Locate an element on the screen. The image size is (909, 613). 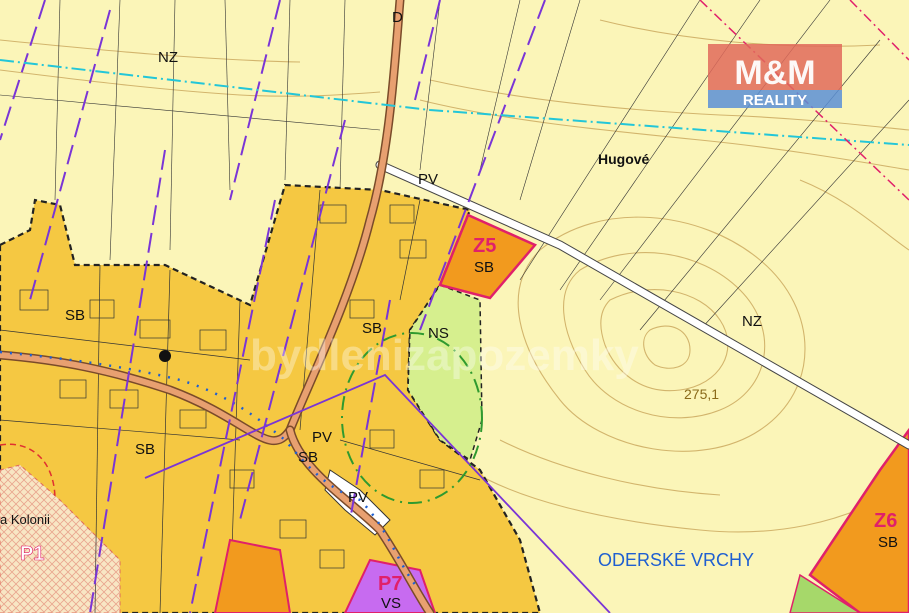
label-ns: NS is located at coordinates (438, 333).